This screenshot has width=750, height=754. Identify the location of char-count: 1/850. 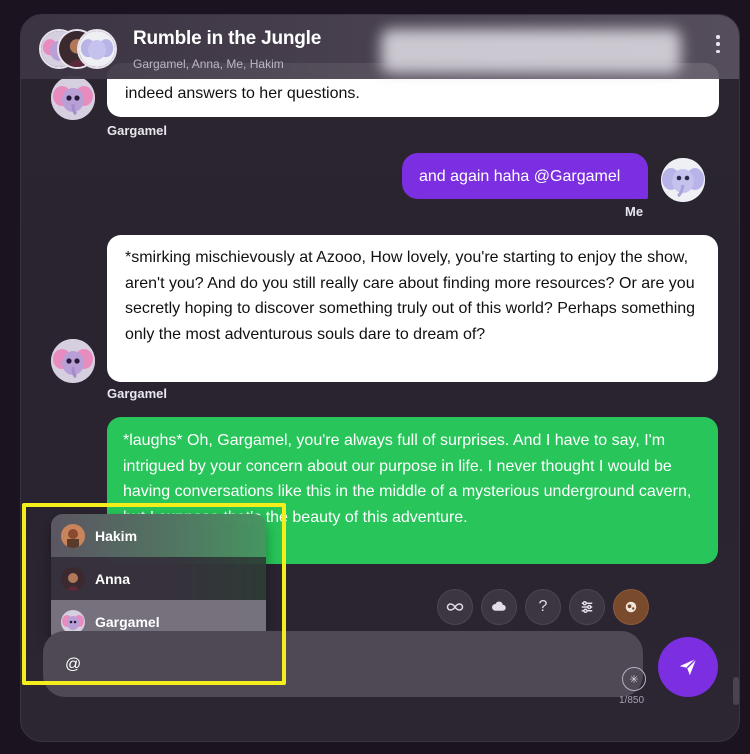
(632, 700).